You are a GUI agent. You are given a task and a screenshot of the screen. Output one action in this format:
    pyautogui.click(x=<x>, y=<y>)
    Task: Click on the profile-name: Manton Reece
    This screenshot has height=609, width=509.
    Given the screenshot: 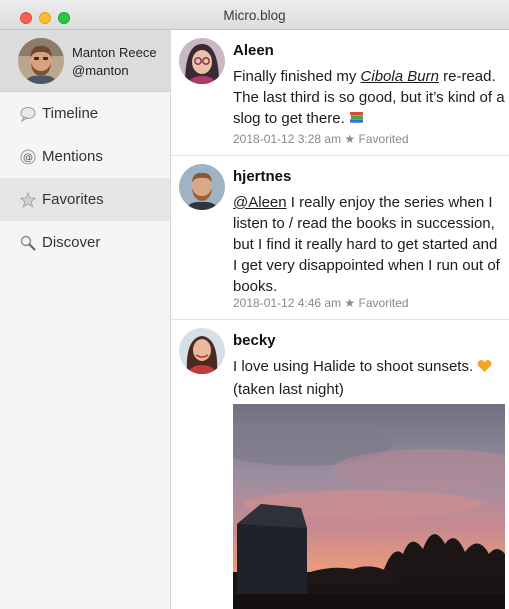 What is the action you would take?
    pyautogui.click(x=114, y=52)
    